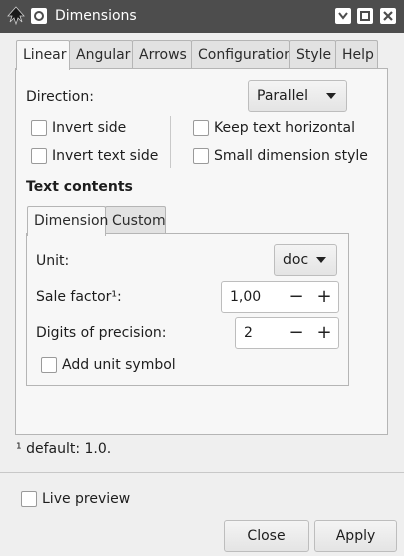 This screenshot has width=404, height=556. I want to click on tab-help: Help, so click(356, 54).